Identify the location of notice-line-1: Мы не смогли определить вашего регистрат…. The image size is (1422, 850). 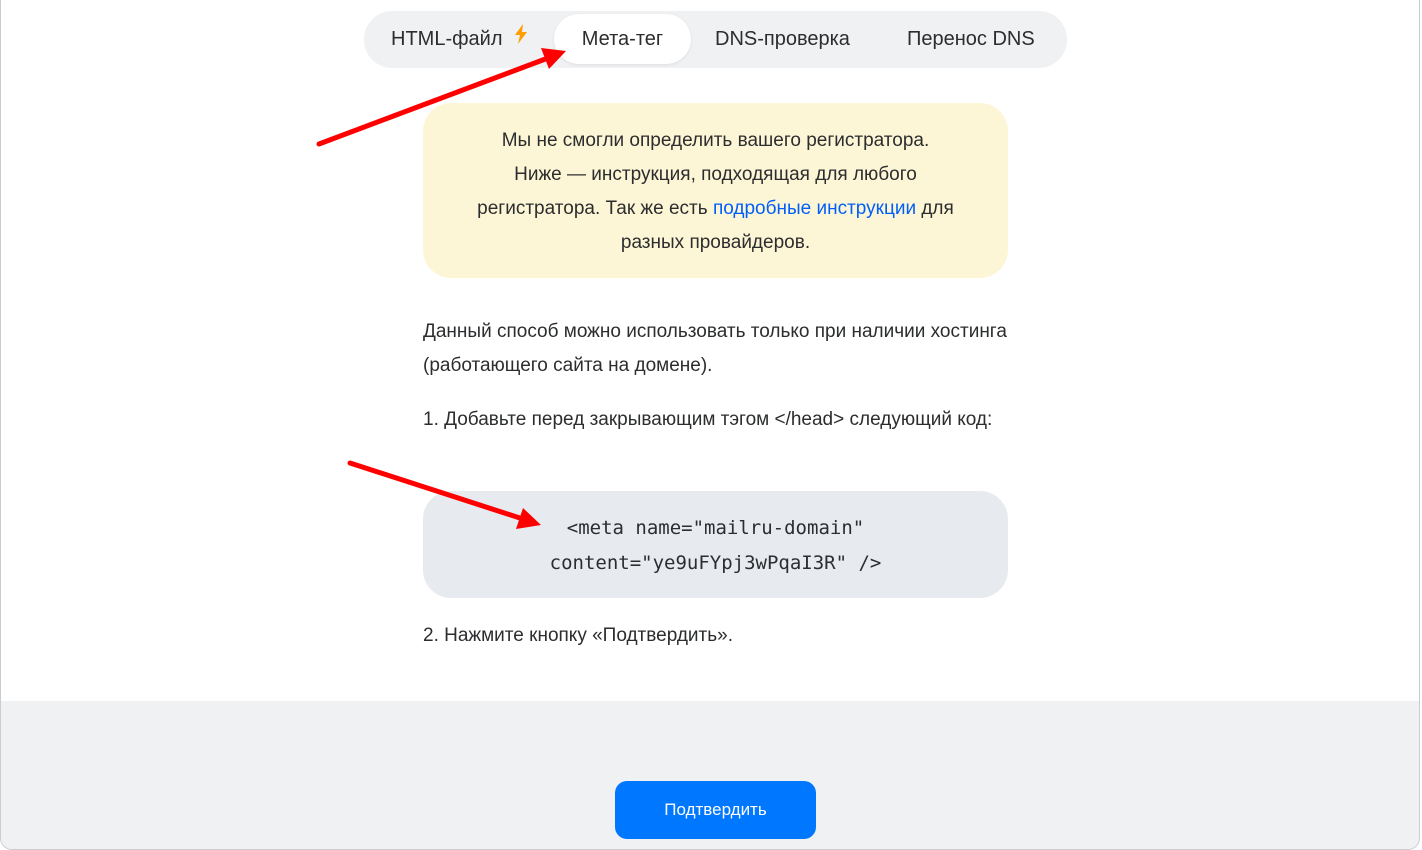
(715, 140).